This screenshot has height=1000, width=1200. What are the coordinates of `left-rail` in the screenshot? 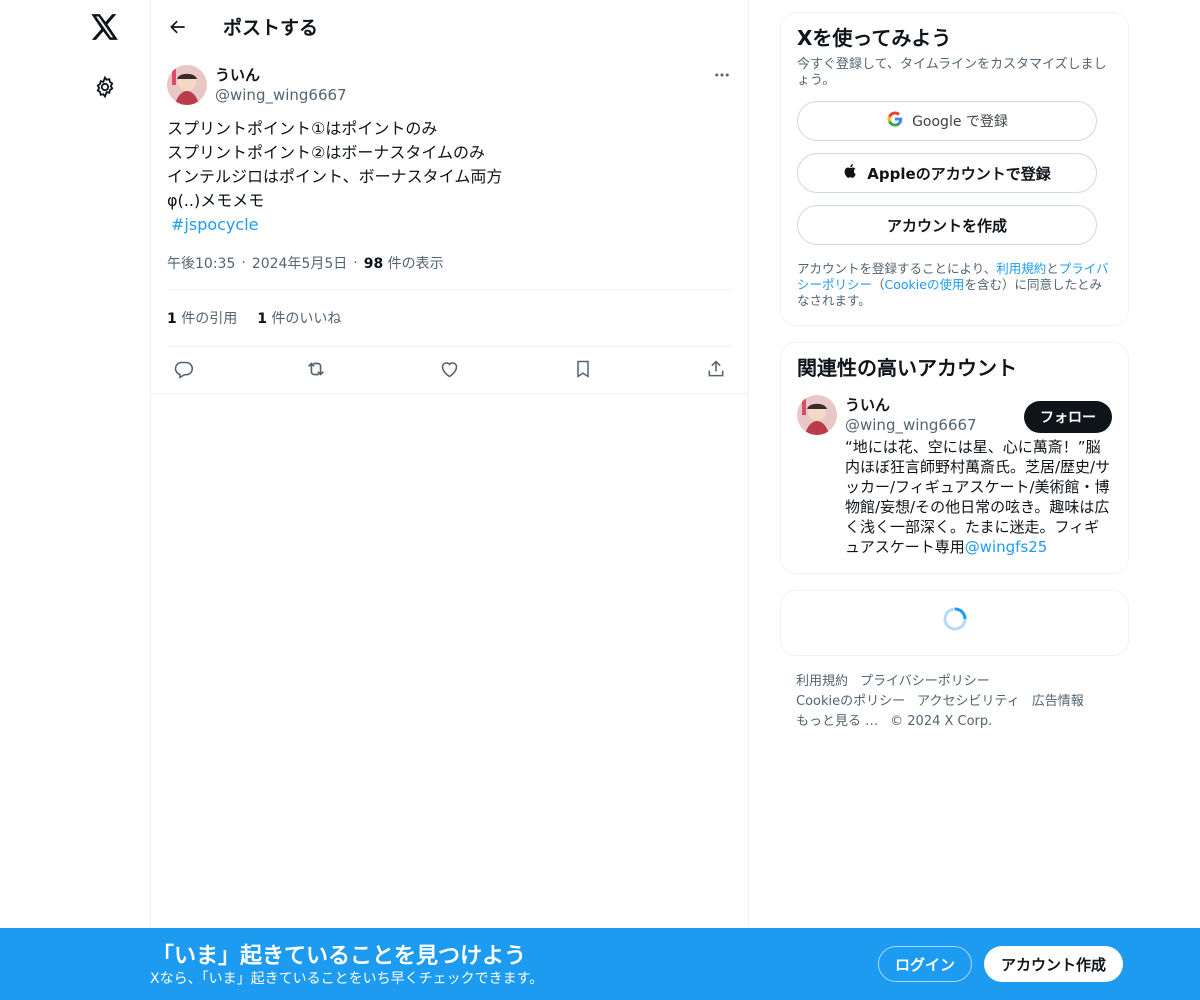 It's located at (75, 500).